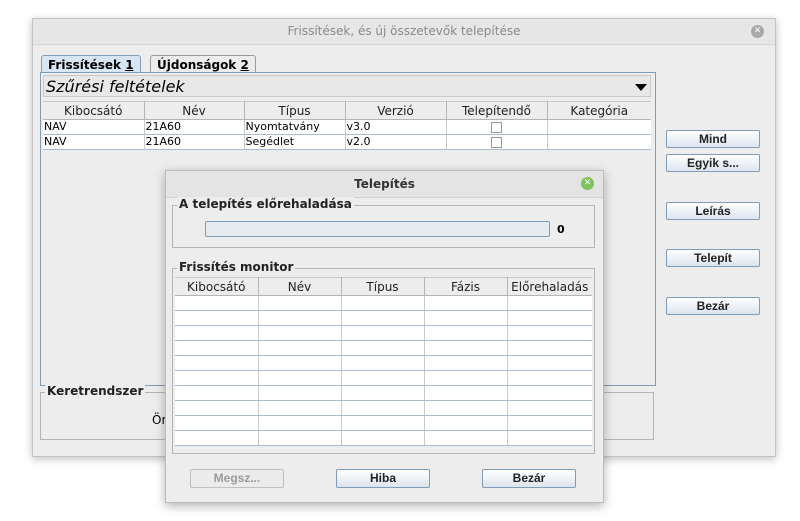  I want to click on install-button: Telepít, so click(713, 258).